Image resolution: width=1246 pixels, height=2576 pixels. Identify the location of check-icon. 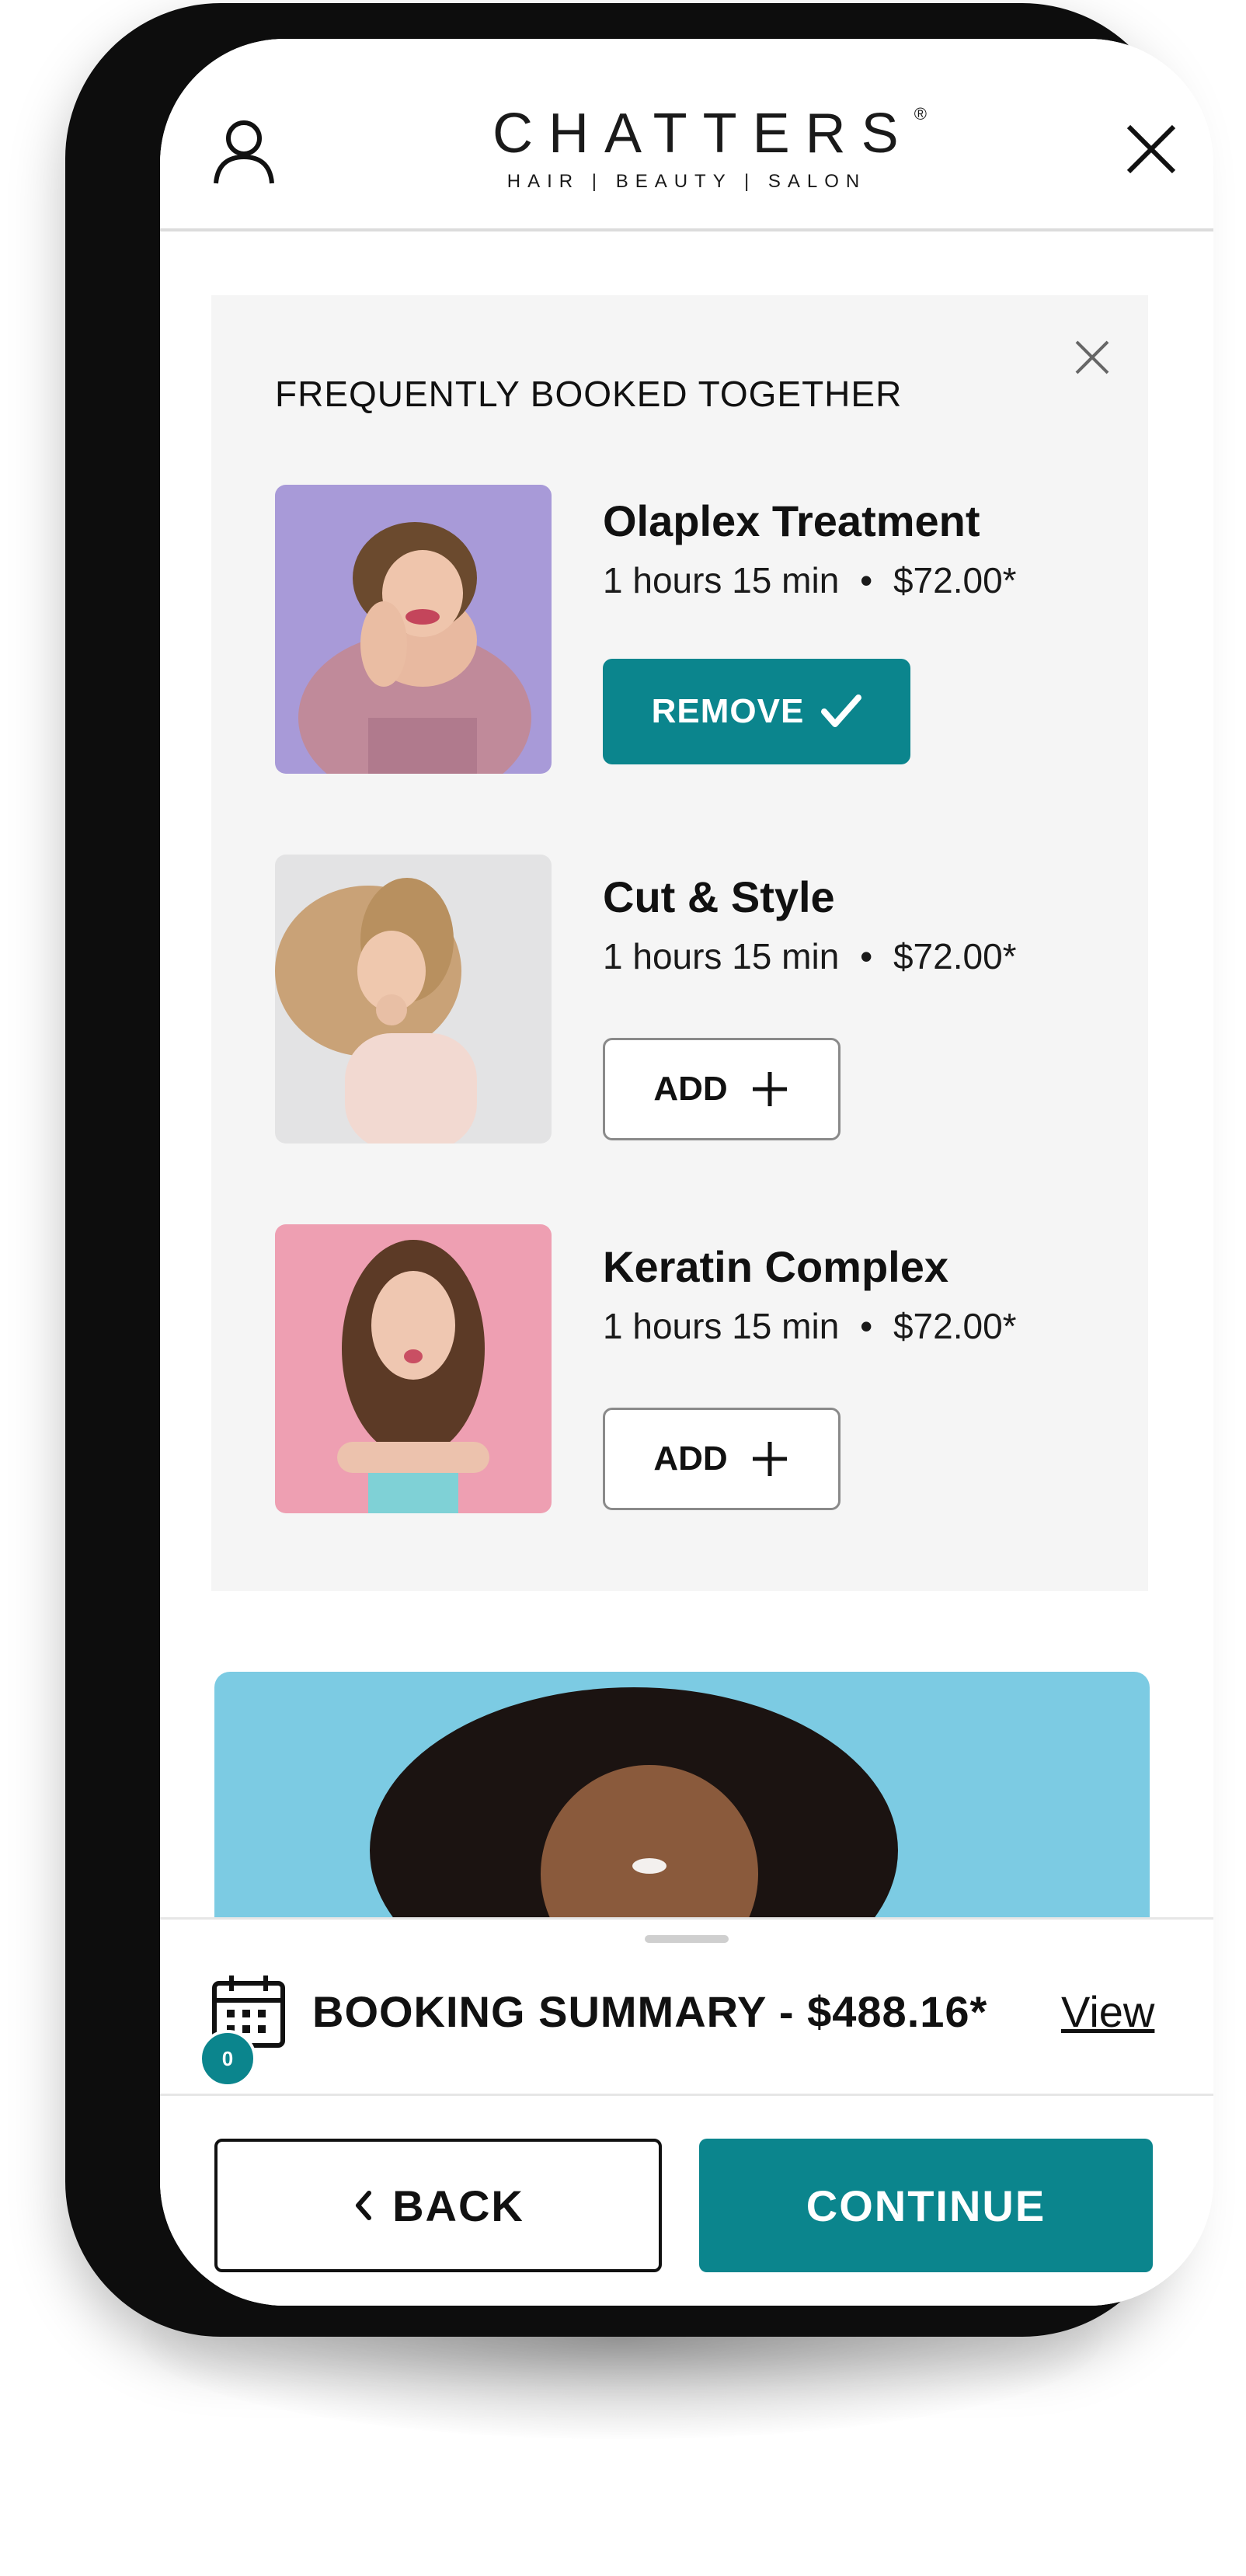
(841, 710).